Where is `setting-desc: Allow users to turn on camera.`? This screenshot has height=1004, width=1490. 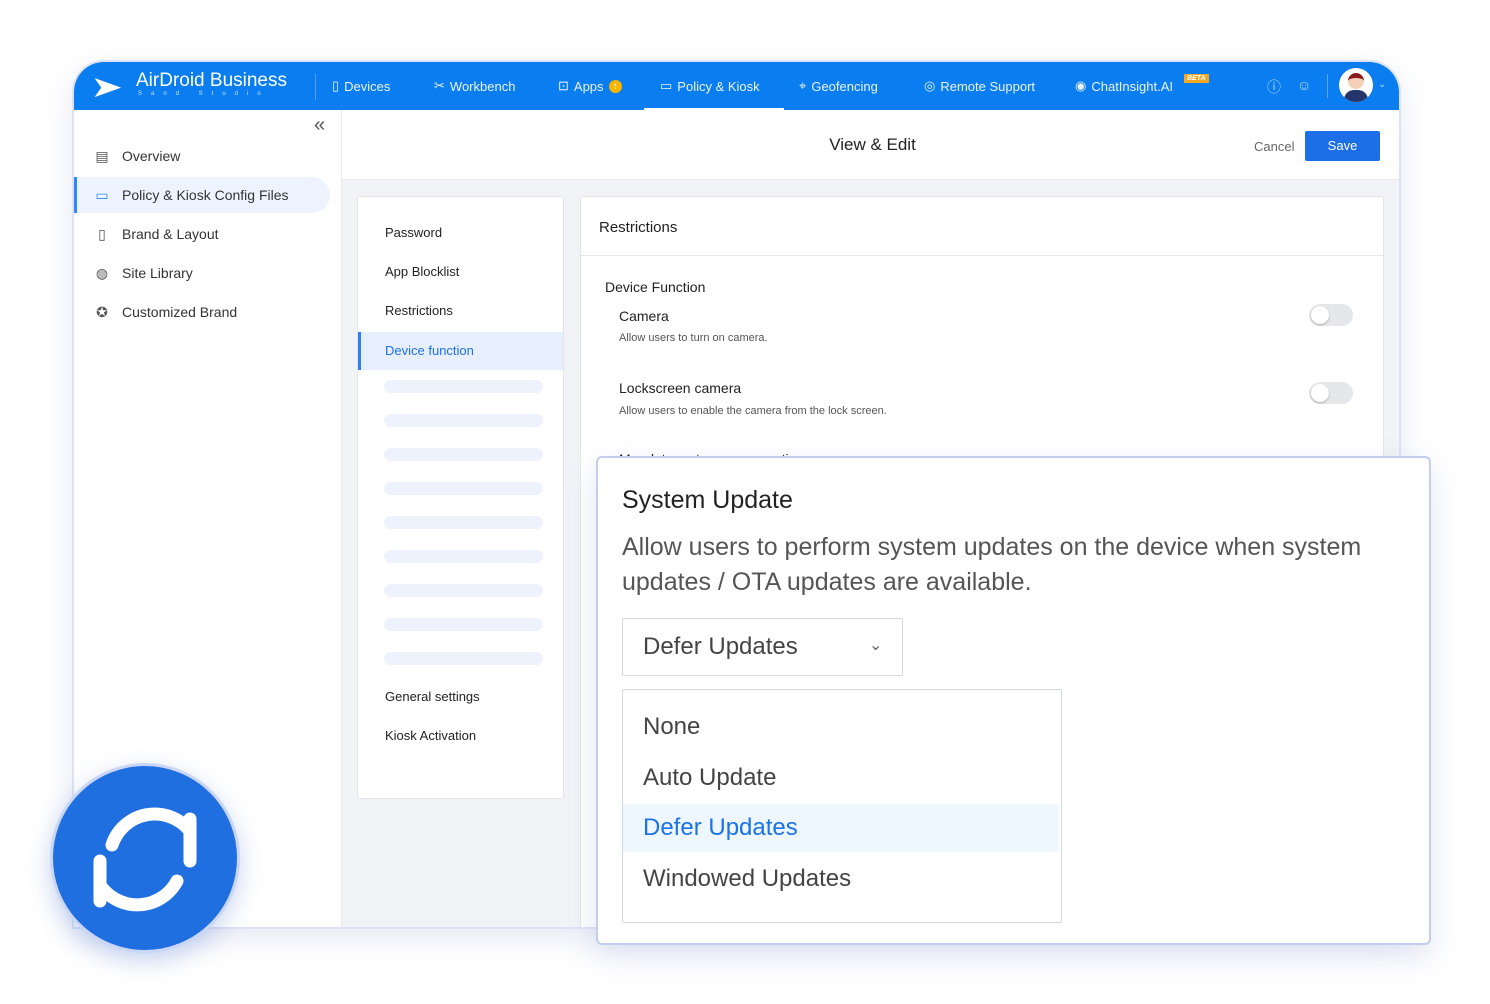
setting-desc: Allow users to turn on camera. is located at coordinates (693, 338).